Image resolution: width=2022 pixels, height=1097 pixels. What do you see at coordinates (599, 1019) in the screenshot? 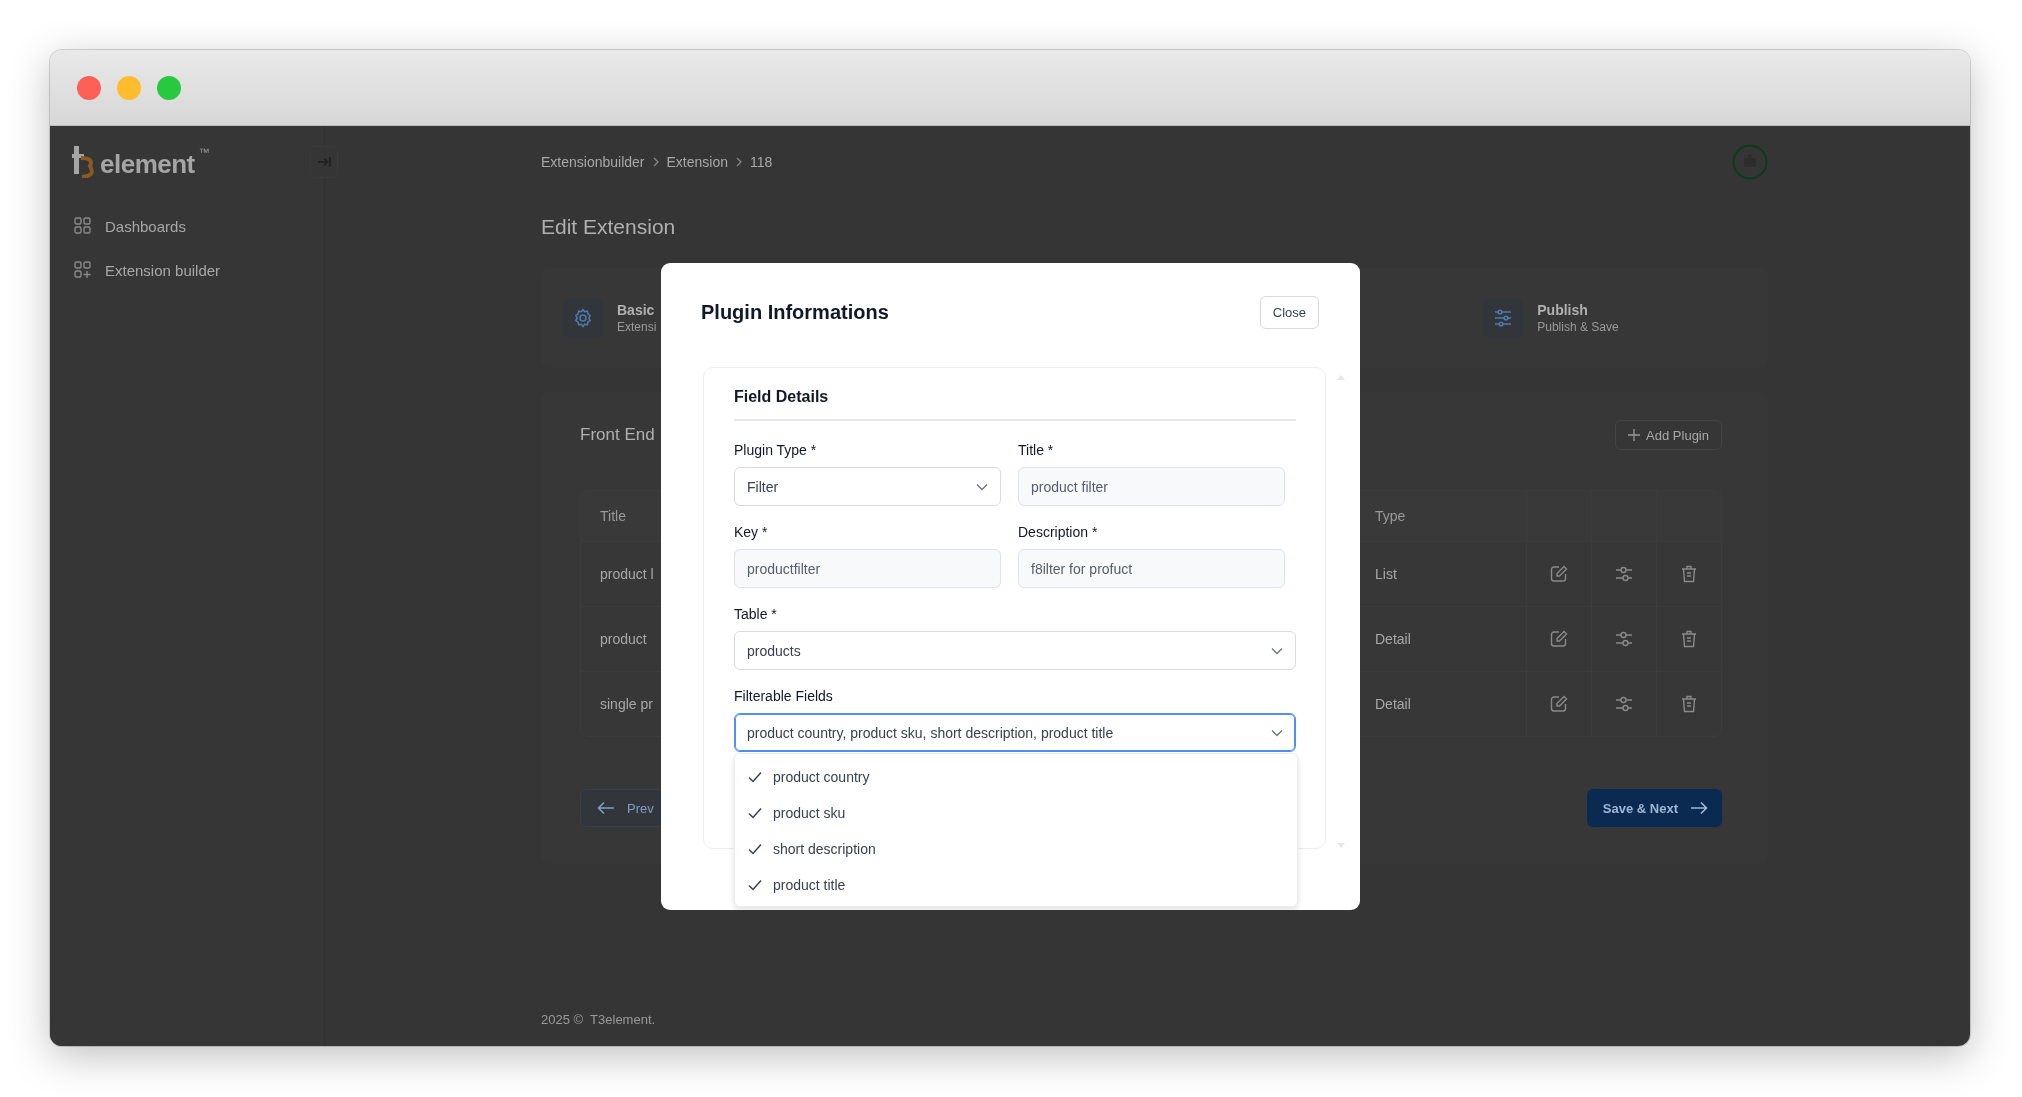
I see `footer-text: 2025 © T3element.` at bounding box center [599, 1019].